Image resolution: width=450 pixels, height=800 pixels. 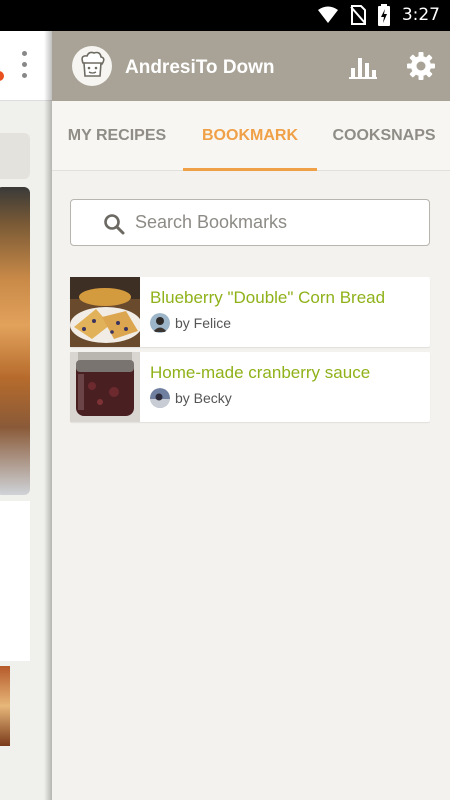 What do you see at coordinates (203, 323) in the screenshot?
I see `author-name: by Felice` at bounding box center [203, 323].